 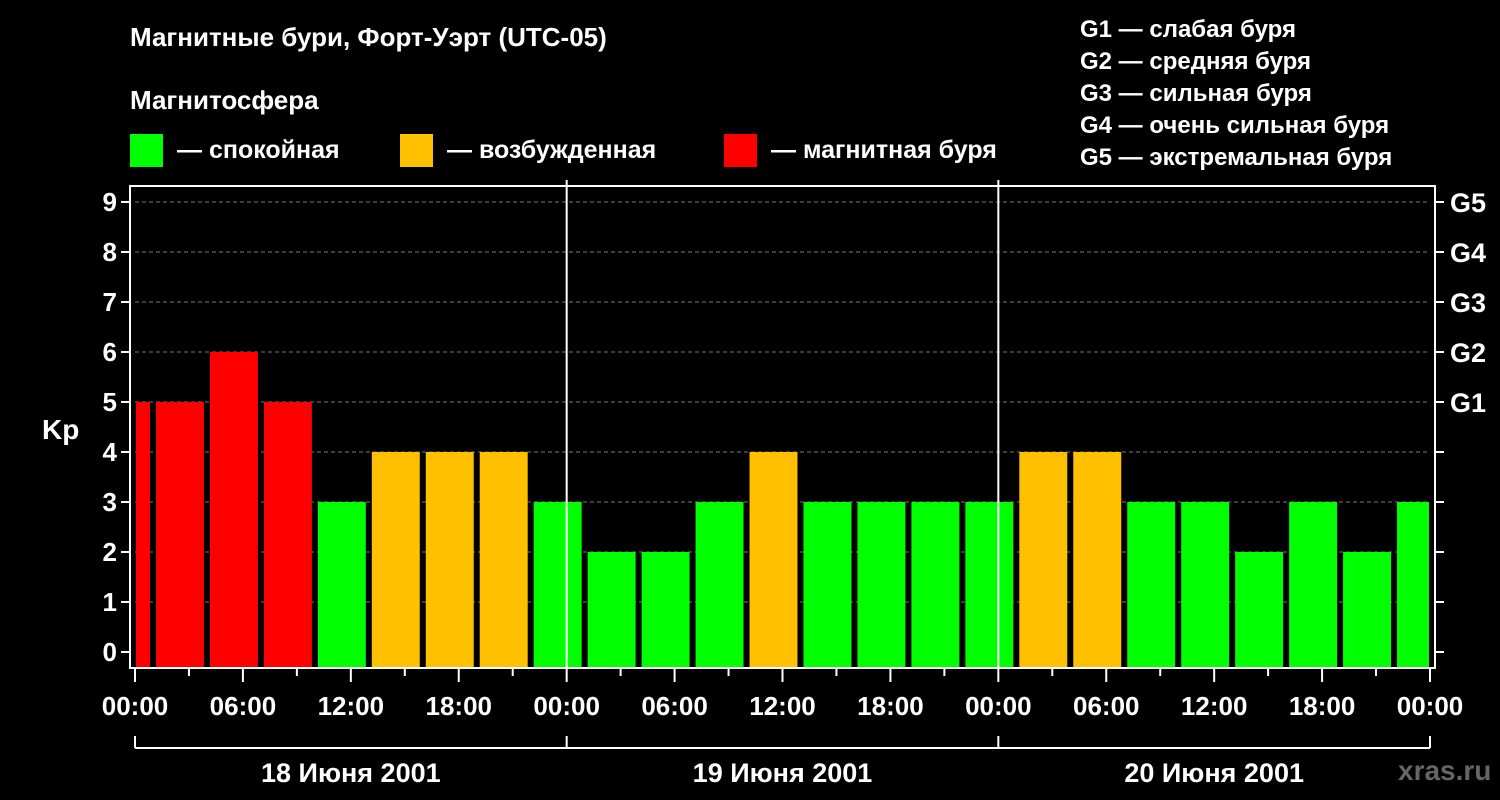 What do you see at coordinates (1468, 303) in the screenshot?
I see `g-scale-label: G3` at bounding box center [1468, 303].